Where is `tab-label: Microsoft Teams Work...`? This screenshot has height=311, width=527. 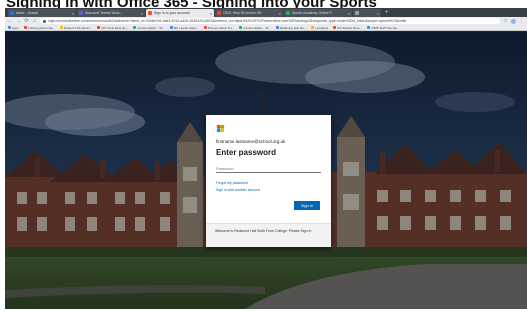 tab-label: Microsoft Teams Work... is located at coordinates (104, 13).